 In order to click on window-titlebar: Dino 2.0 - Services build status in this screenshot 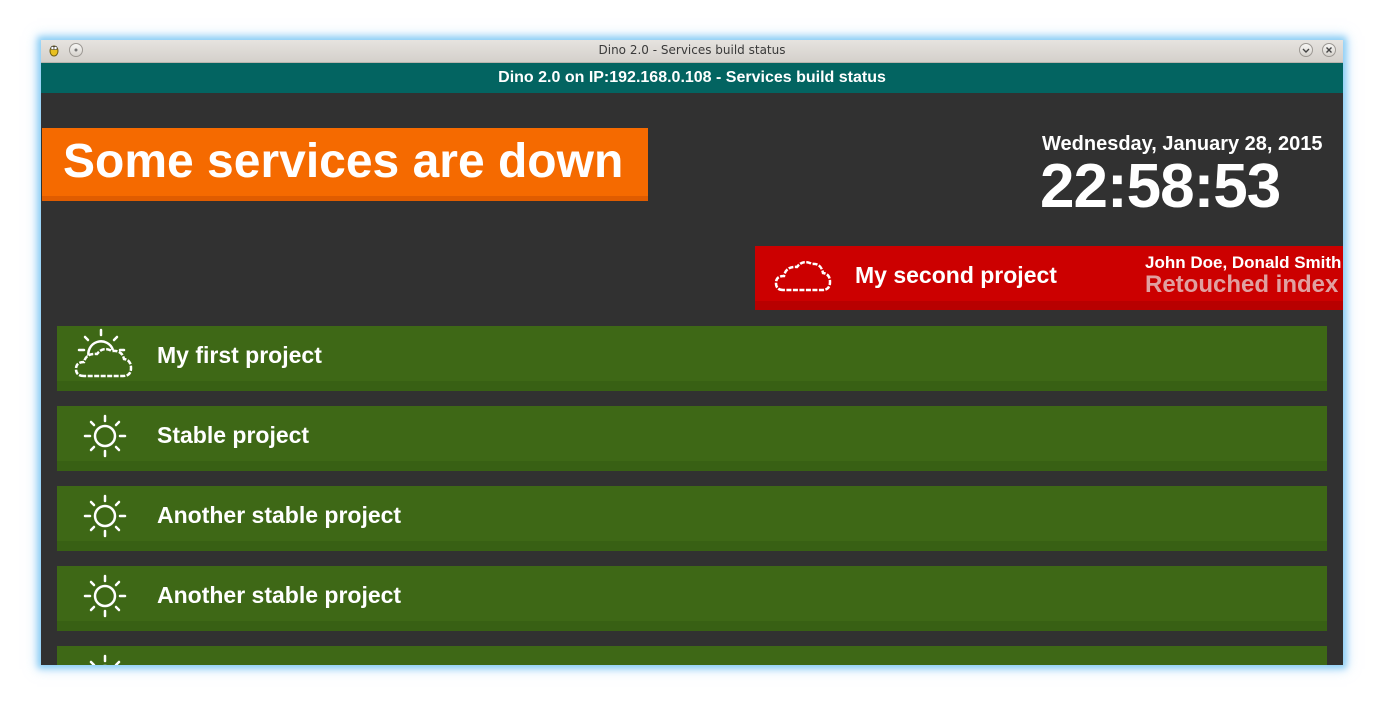, I will do `click(692, 51)`.